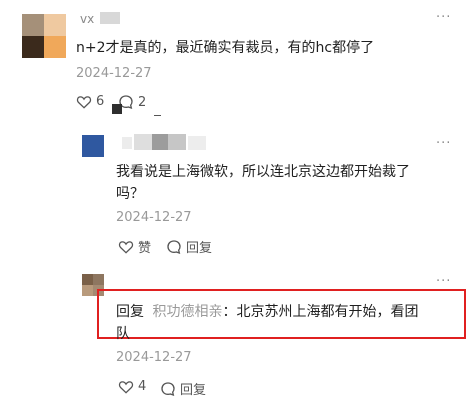 The width and height of the screenshot is (474, 404). Describe the element at coordinates (157, 115) in the screenshot. I see `underscore-mark` at that location.